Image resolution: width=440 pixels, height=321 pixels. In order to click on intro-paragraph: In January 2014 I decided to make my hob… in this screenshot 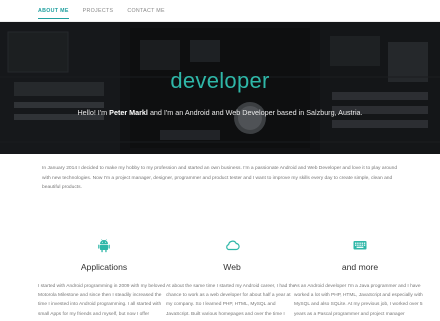, I will do `click(220, 178)`.